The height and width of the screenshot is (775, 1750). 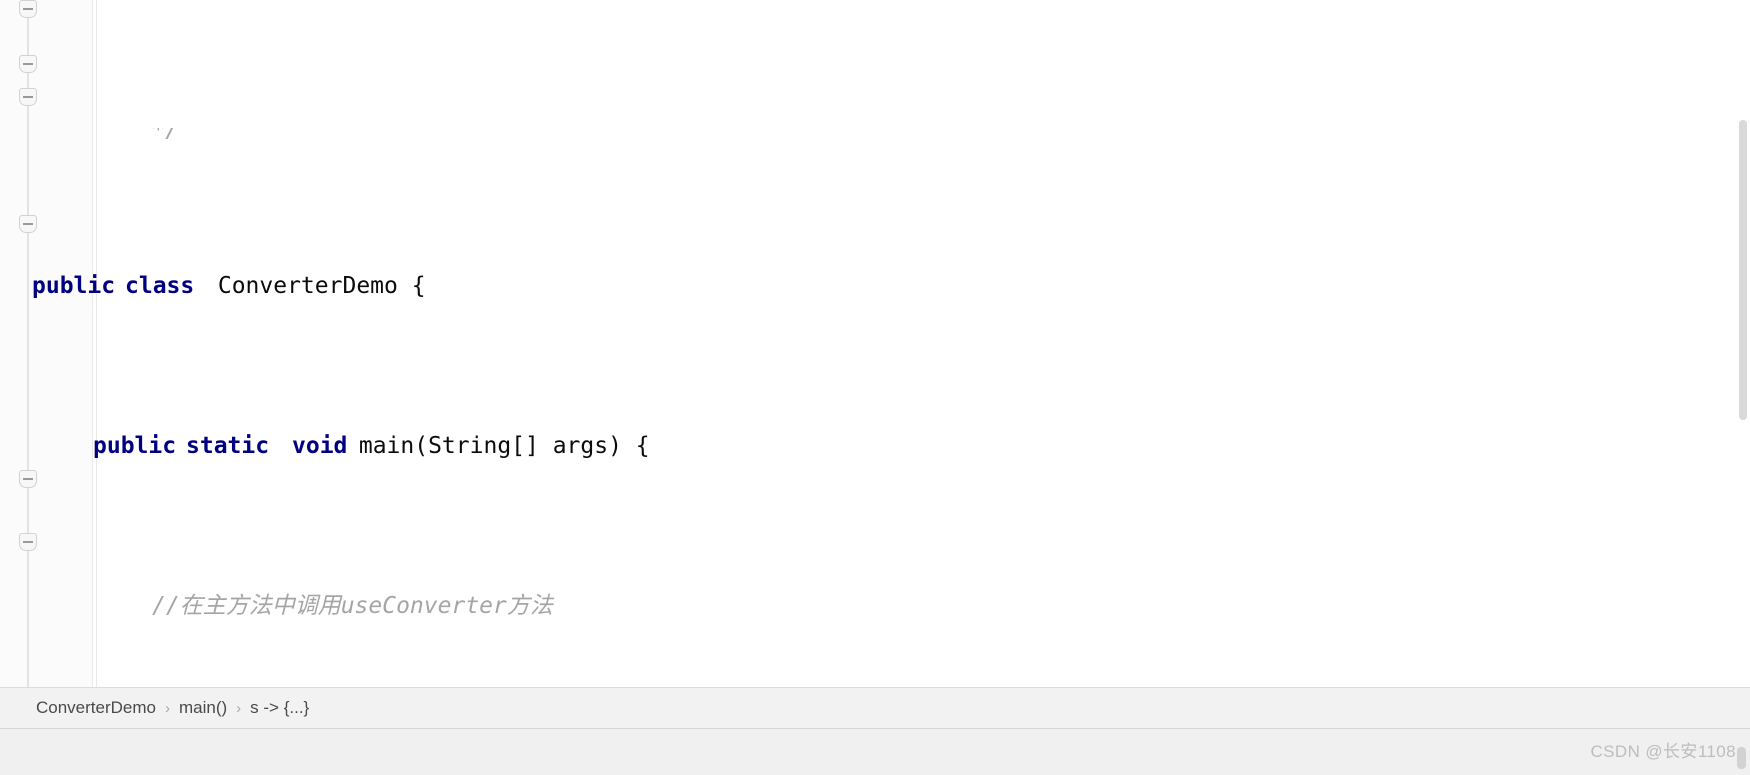 What do you see at coordinates (875, 135) in the screenshot?
I see `code-line: */` at bounding box center [875, 135].